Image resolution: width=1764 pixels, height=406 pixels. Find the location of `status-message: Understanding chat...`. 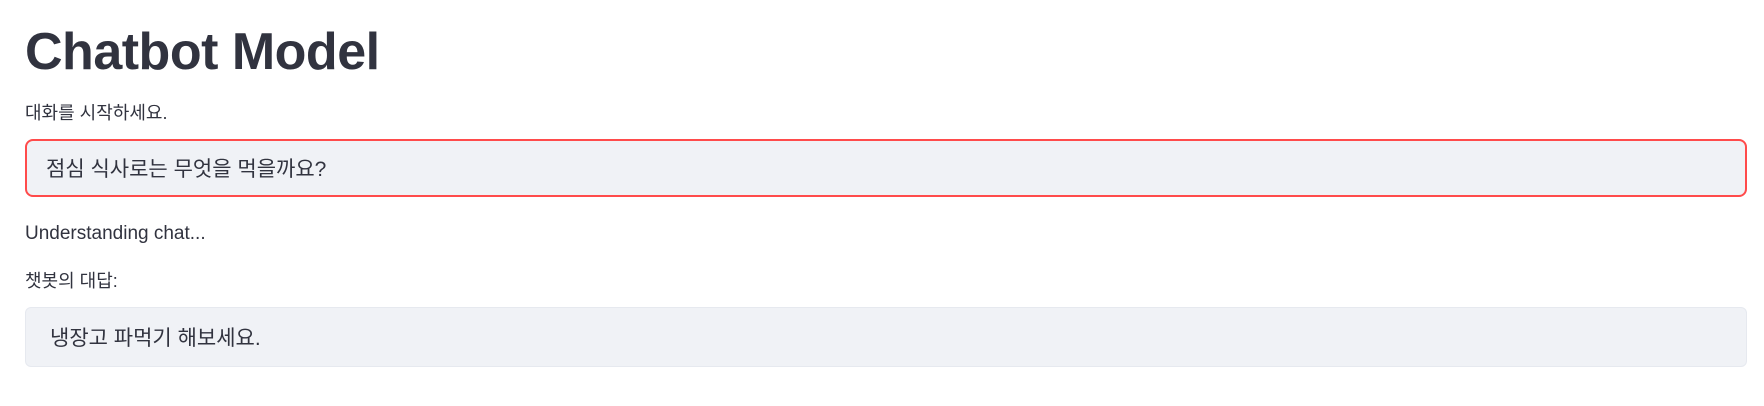

status-message: Understanding chat... is located at coordinates (115, 233).